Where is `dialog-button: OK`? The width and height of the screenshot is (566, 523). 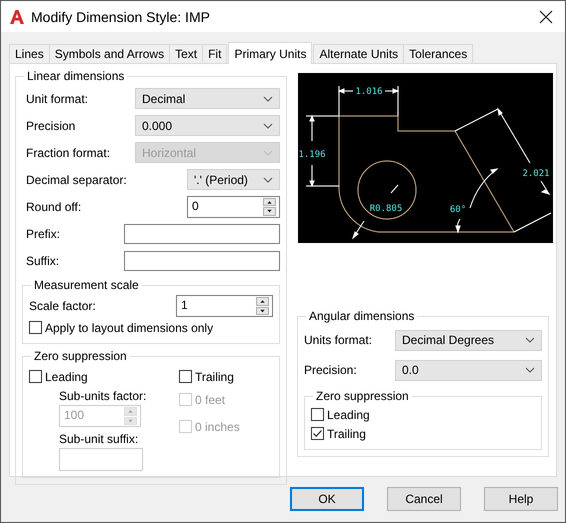
dialog-button: OK is located at coordinates (327, 499).